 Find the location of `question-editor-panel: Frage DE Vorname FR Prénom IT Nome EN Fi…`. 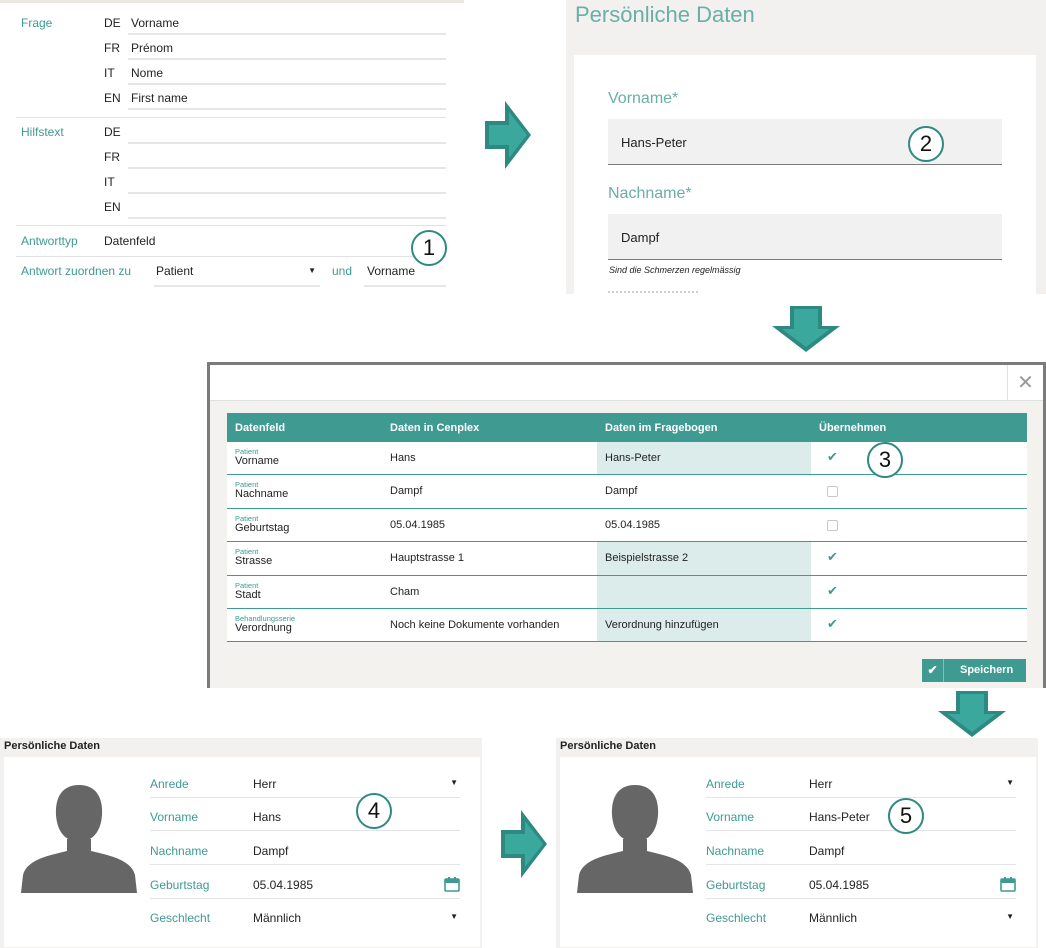

question-editor-panel: Frage DE Vorname FR Prénom IT Nome EN Fi… is located at coordinates (232, 147).